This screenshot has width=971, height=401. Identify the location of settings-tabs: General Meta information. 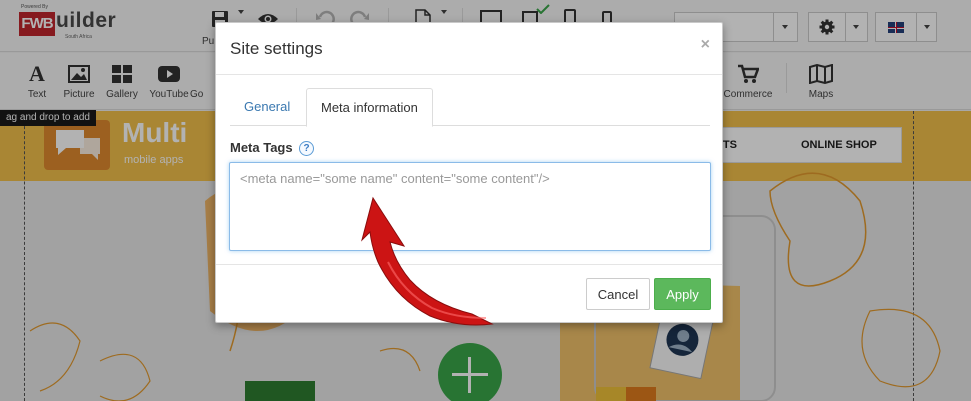
(470, 107).